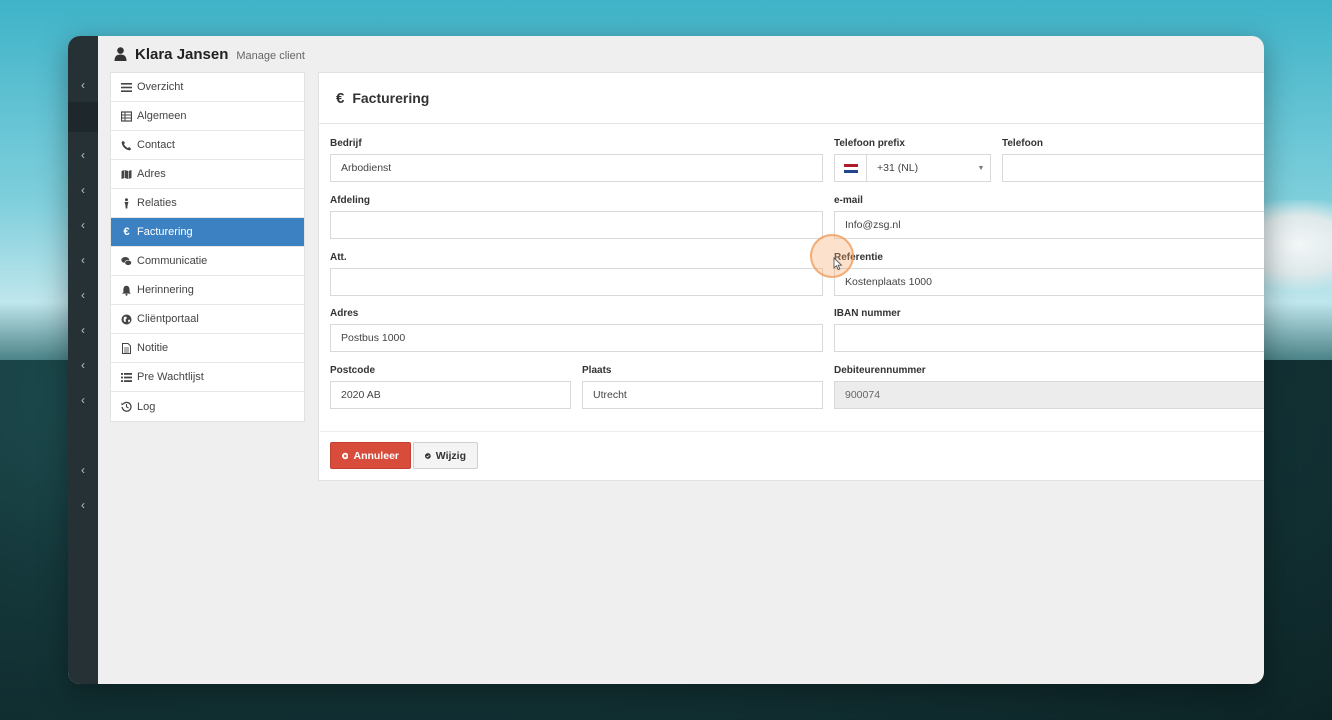  I want to click on note-icon, so click(126, 348).